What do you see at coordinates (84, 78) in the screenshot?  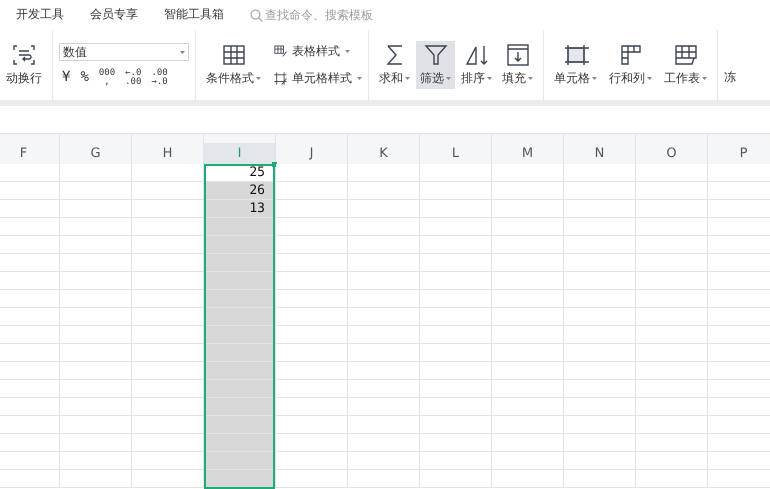 I see `number-format-button: %` at bounding box center [84, 78].